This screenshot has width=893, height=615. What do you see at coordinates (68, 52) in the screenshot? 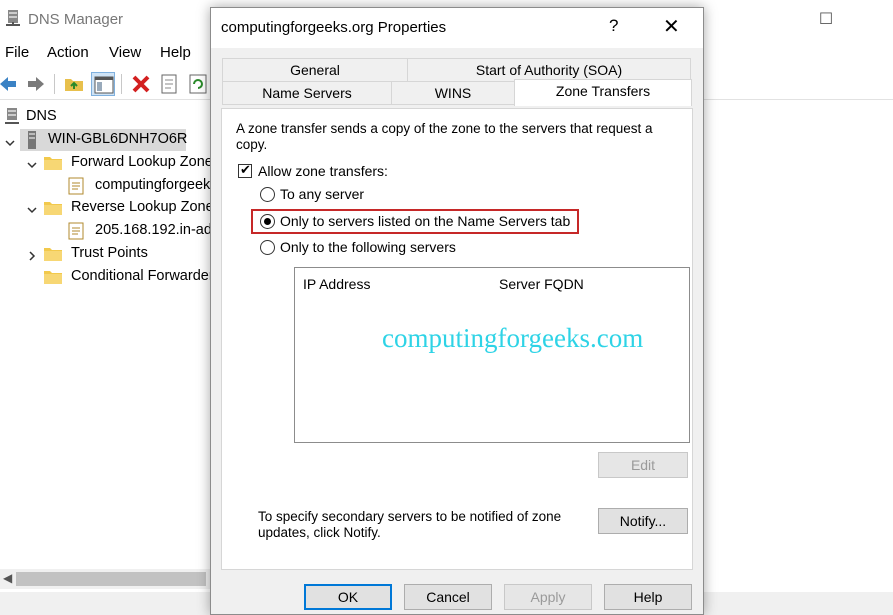
I see `menu-action: Action` at bounding box center [68, 52].